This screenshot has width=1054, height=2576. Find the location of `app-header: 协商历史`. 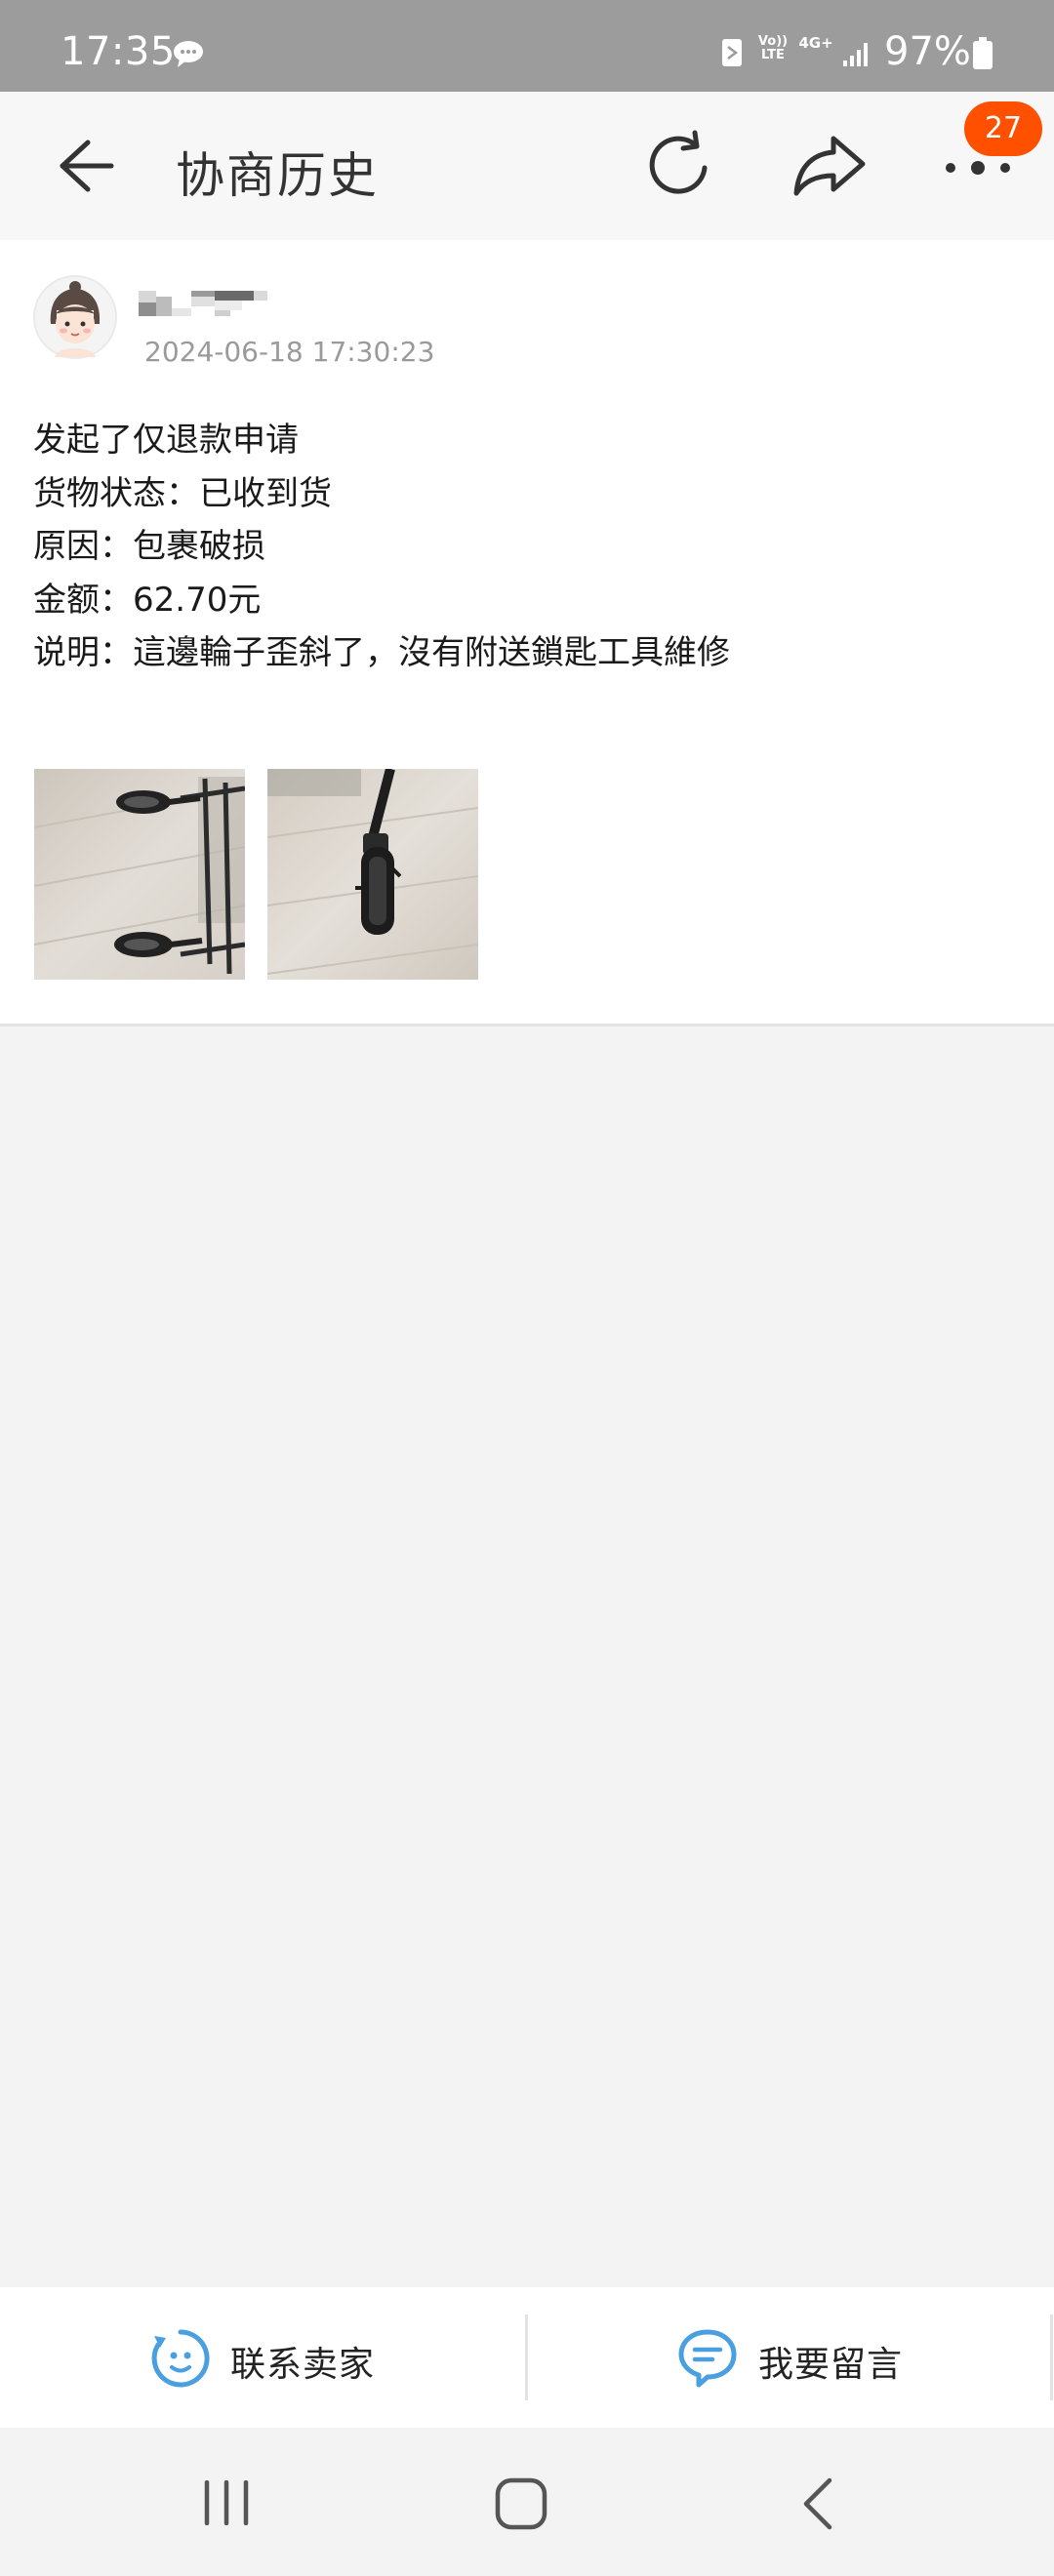

app-header: 协商历史 is located at coordinates (527, 166).